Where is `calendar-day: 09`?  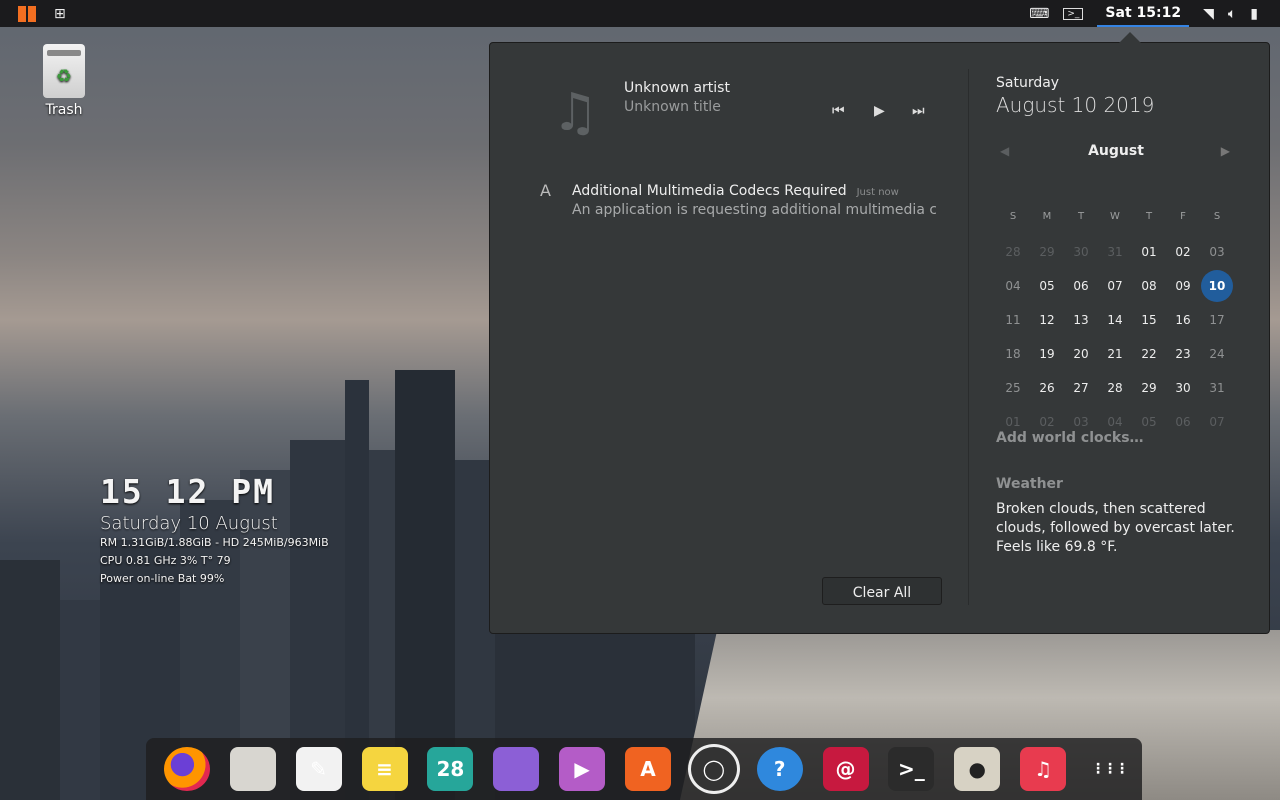 calendar-day: 09 is located at coordinates (1183, 286).